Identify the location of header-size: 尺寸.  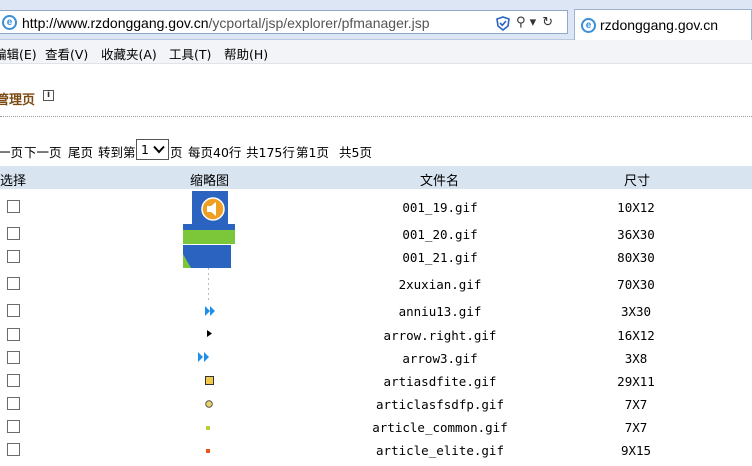
(637, 181).